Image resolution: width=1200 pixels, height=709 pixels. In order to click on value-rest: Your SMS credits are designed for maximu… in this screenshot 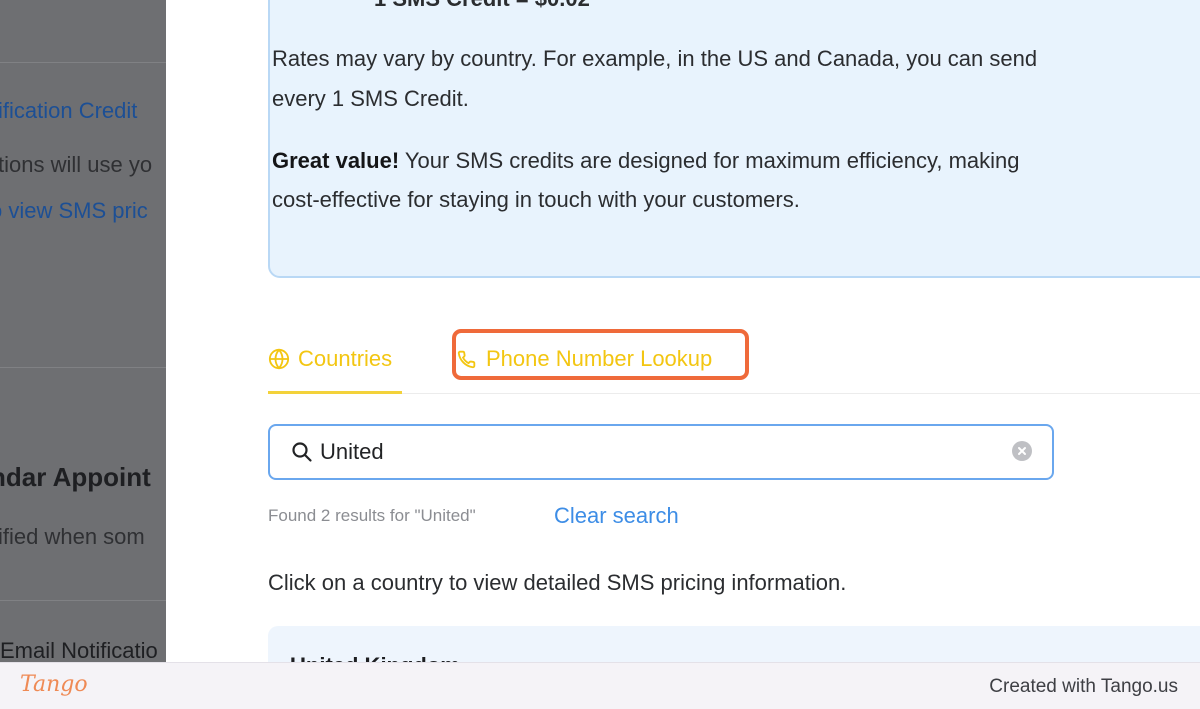, I will do `click(709, 160)`.